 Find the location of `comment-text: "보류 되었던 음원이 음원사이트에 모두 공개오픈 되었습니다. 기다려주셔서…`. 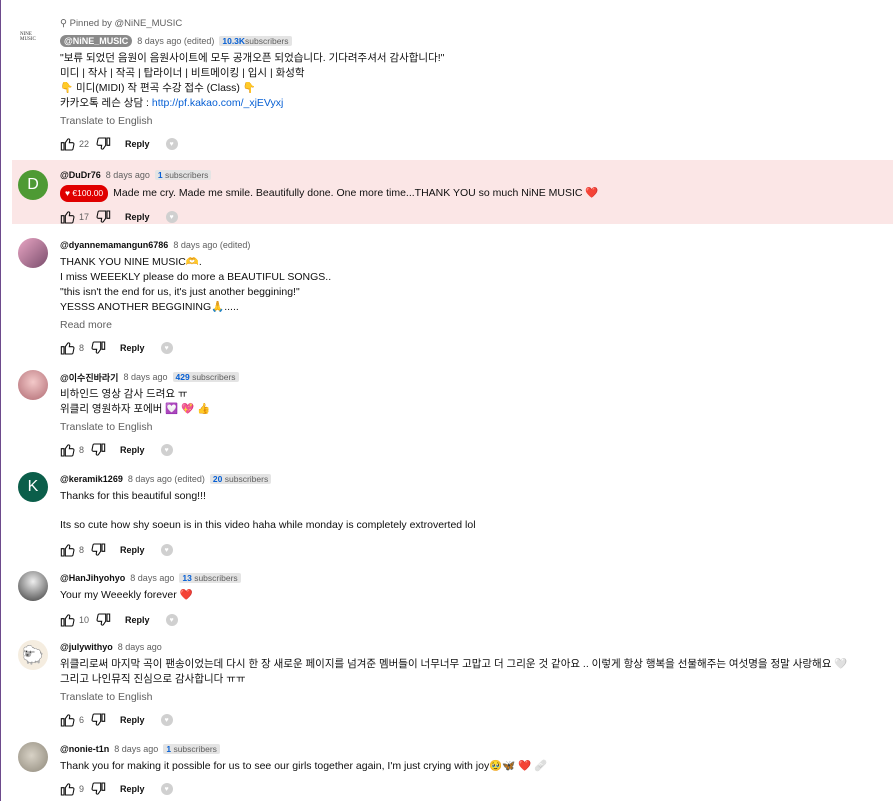

comment-text: "보류 되었던 음원이 음원사이트에 모두 공개오픈 되었습니다. 기다려주셔서… is located at coordinates (252, 80).